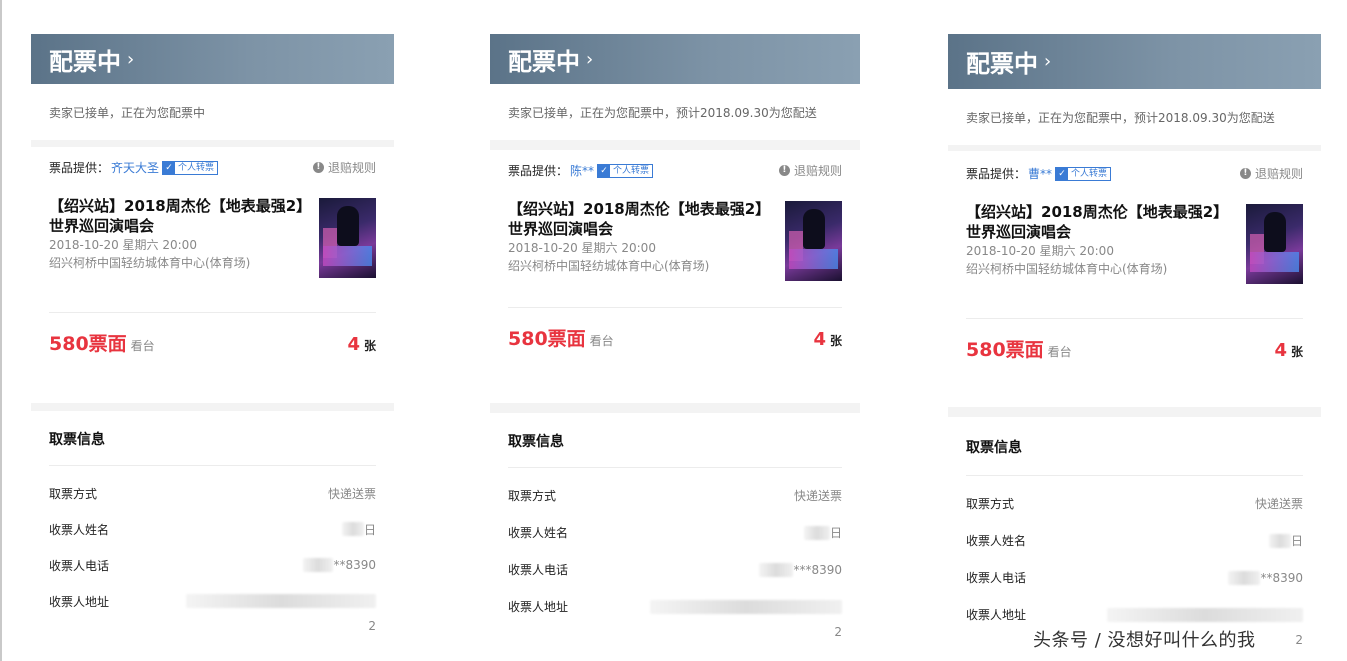  I want to click on info-value: ***8390, so click(817, 569).